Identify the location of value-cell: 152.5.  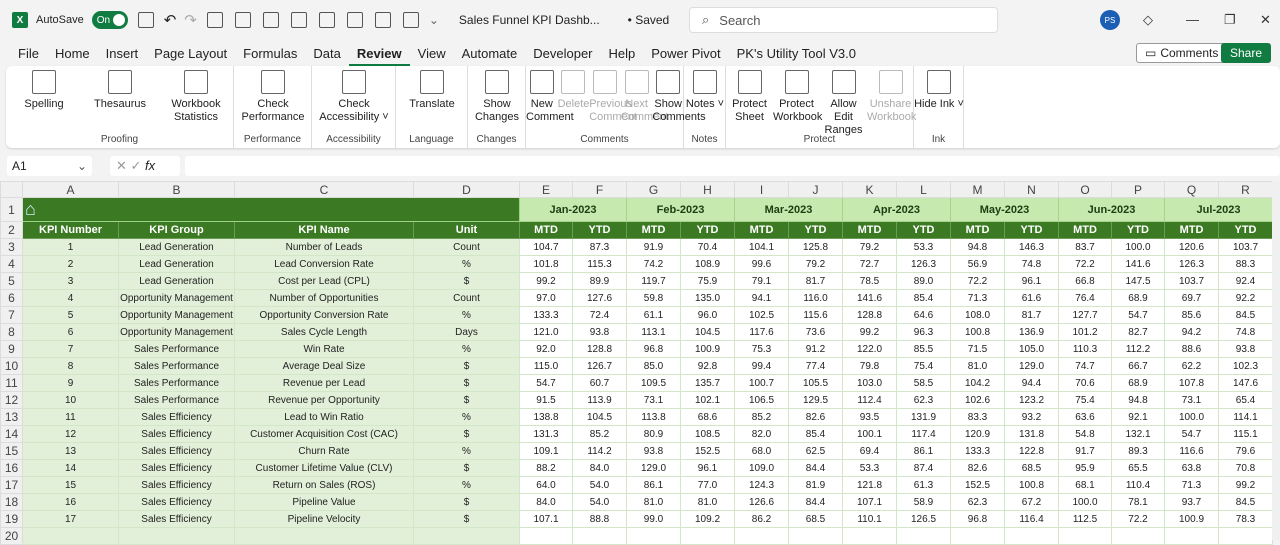
(707, 451).